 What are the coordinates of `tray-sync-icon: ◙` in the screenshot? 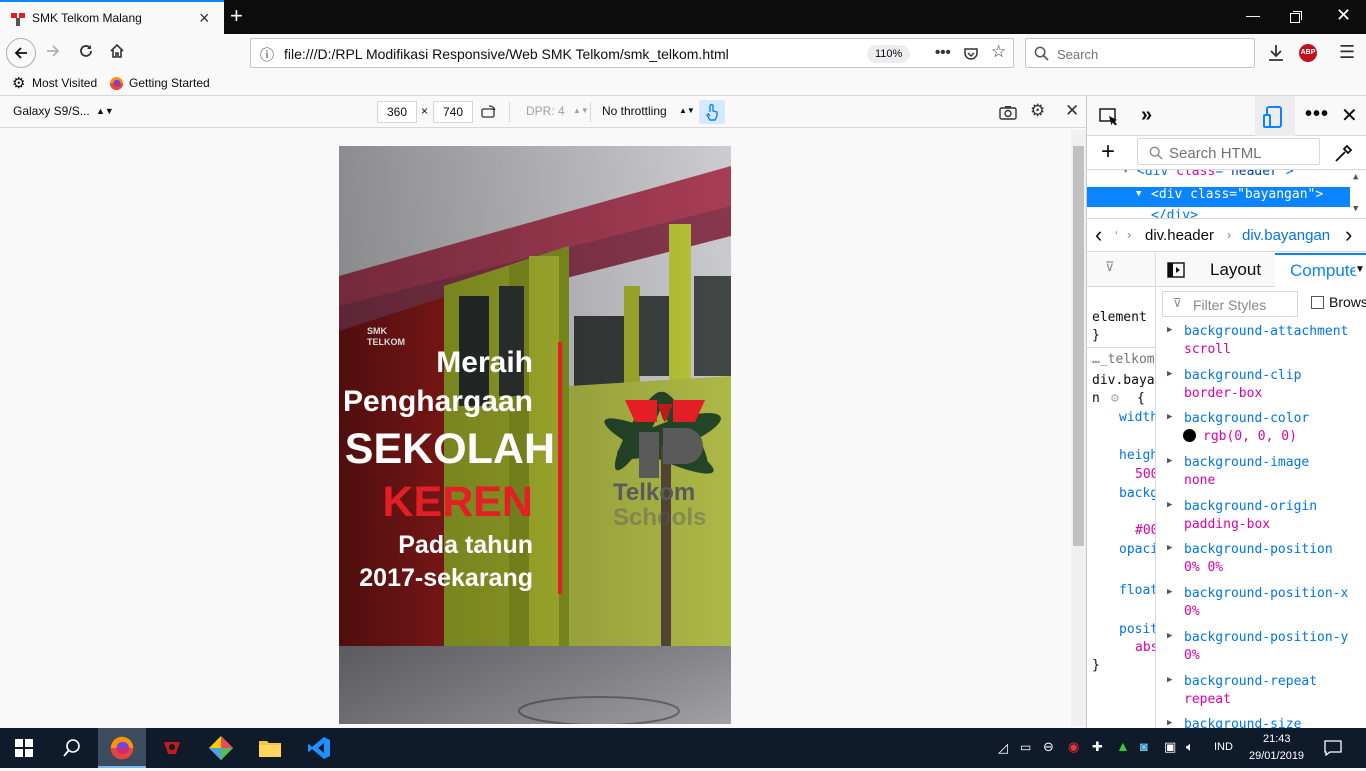 It's located at (1144, 746).